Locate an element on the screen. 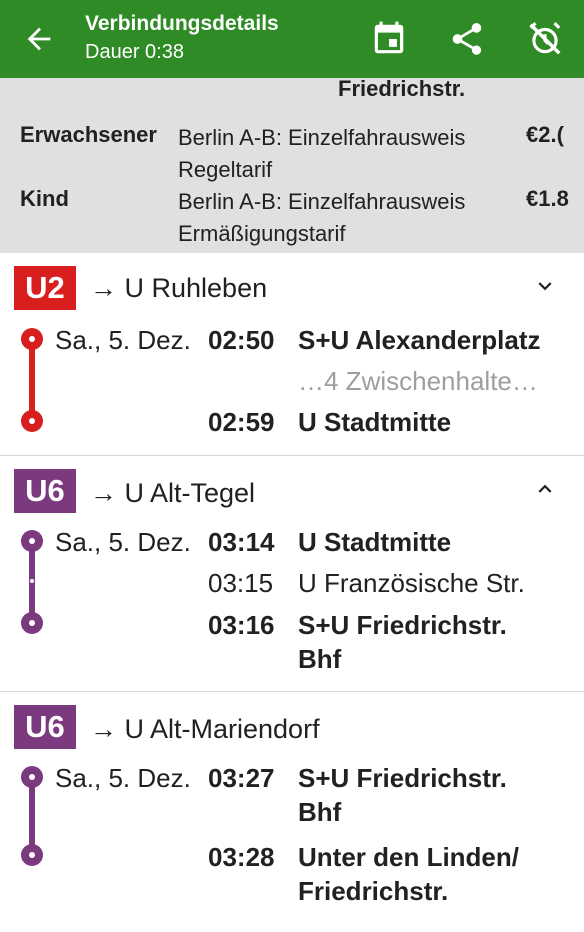 The width and height of the screenshot is (584, 932). chevron-down-icon is located at coordinates (545, 286).